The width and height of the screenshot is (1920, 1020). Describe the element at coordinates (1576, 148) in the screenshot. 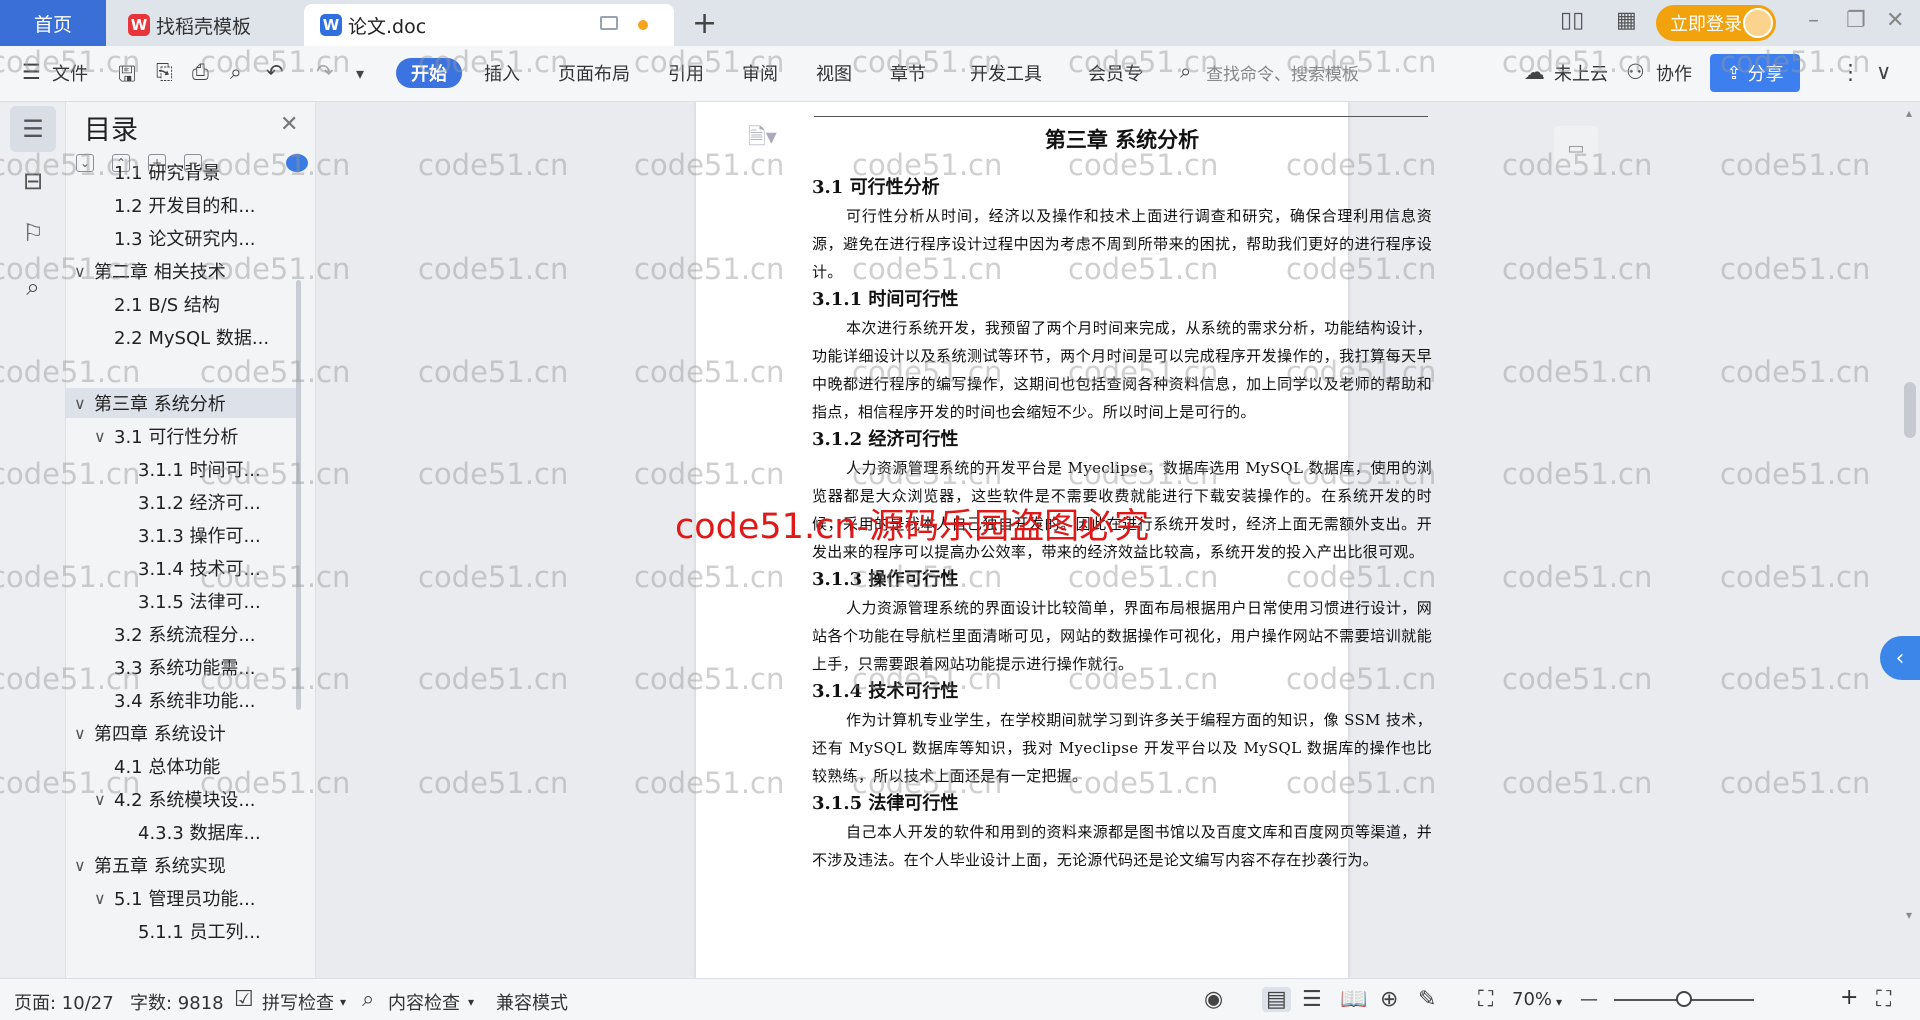

I see `side-panel-toggle-icon: ▭` at that location.